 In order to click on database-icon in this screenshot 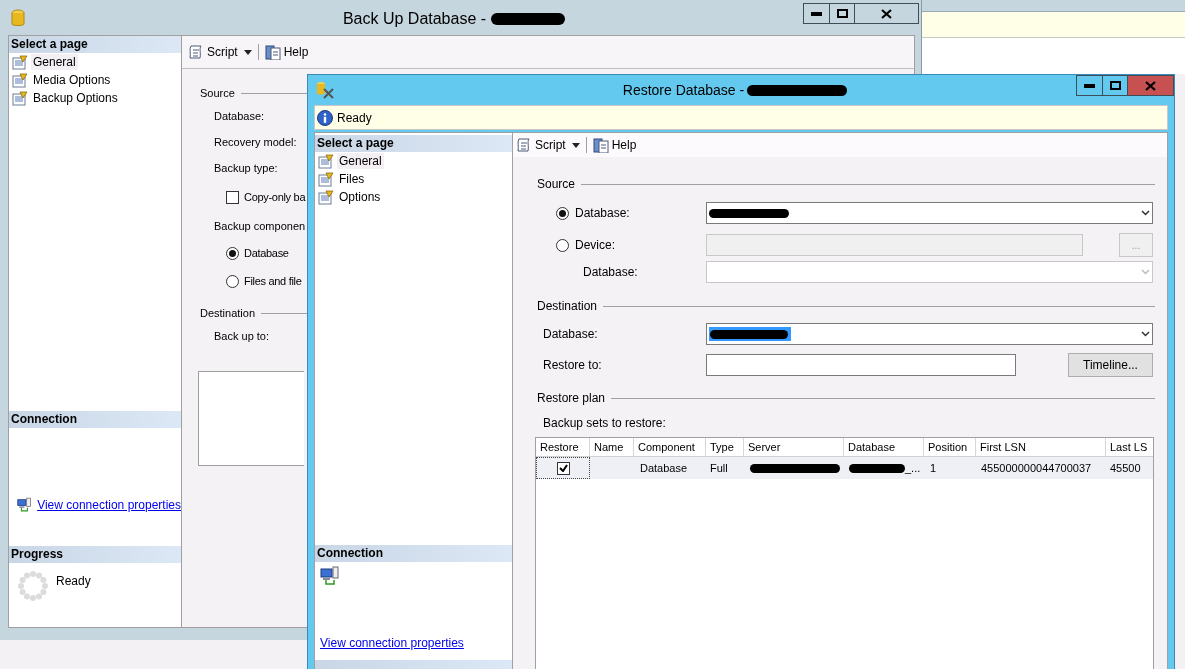, I will do `click(18, 17)`.